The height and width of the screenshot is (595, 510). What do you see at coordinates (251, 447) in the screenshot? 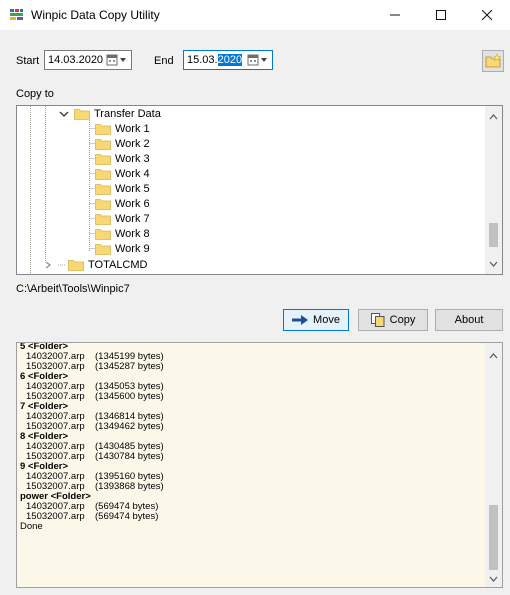
I see `log-file-line: 14032007.arp (1430485 bytes)` at bounding box center [251, 447].